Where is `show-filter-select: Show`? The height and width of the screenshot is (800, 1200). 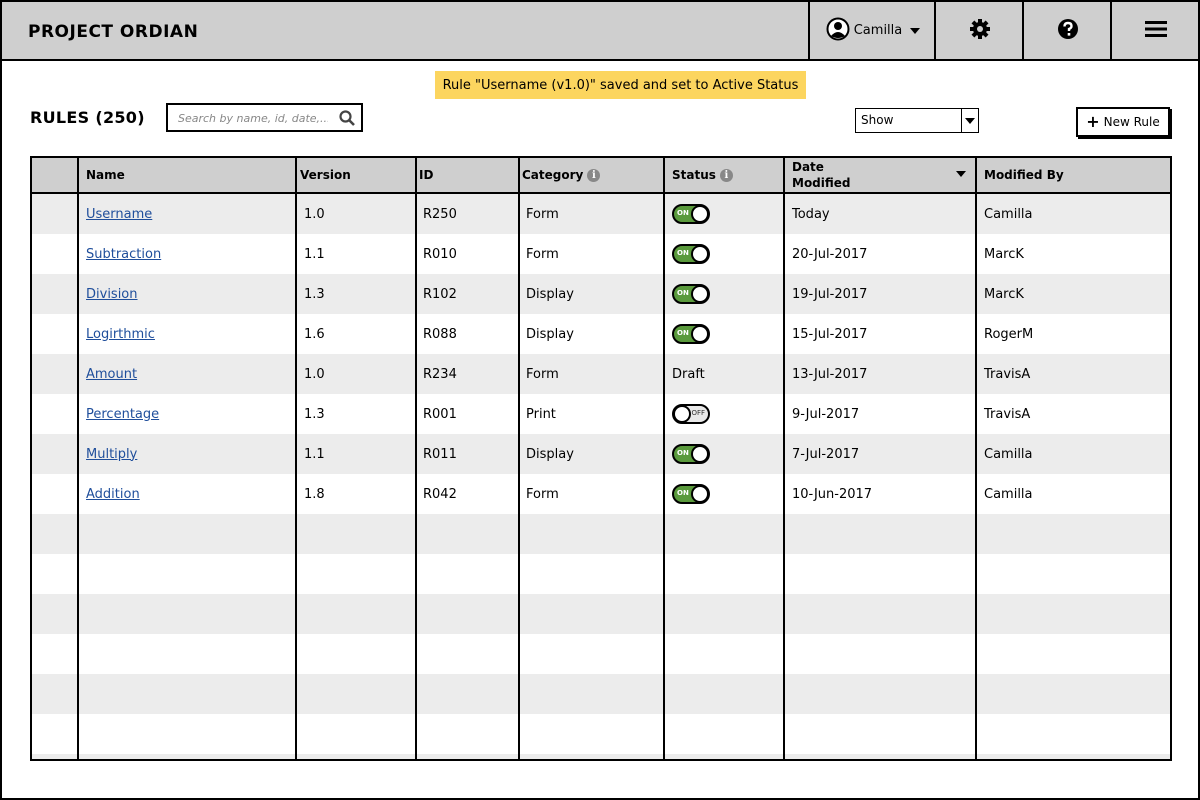
show-filter-select: Show is located at coordinates (917, 120).